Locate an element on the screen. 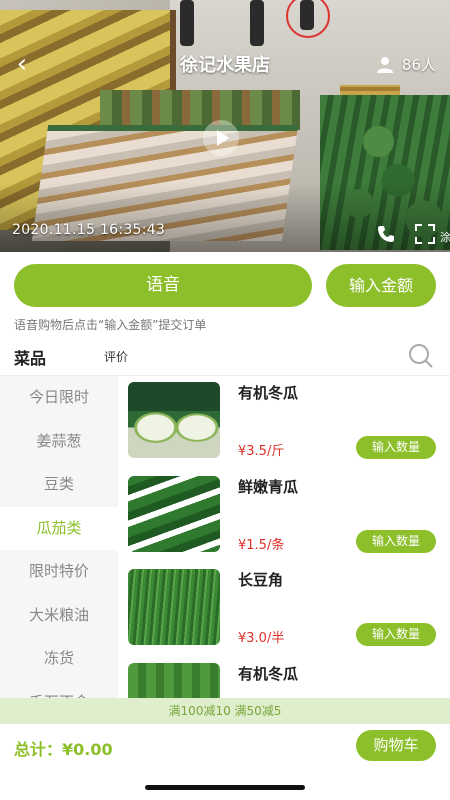 This screenshot has width=450, height=800. product-price: ¥3.5/斤 is located at coordinates (261, 451).